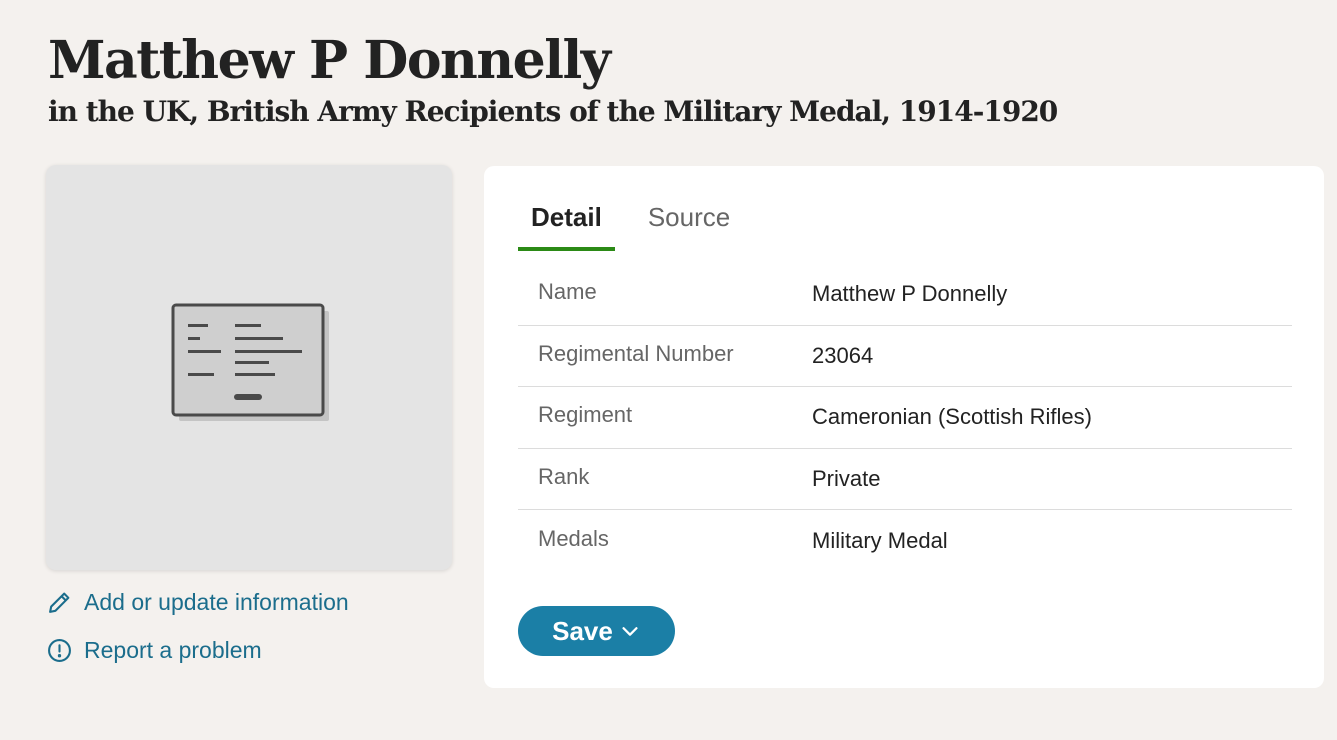 The image size is (1337, 740). What do you see at coordinates (905, 356) in the screenshot?
I see `detail-row-regimental-number: Regimental Number 23064` at bounding box center [905, 356].